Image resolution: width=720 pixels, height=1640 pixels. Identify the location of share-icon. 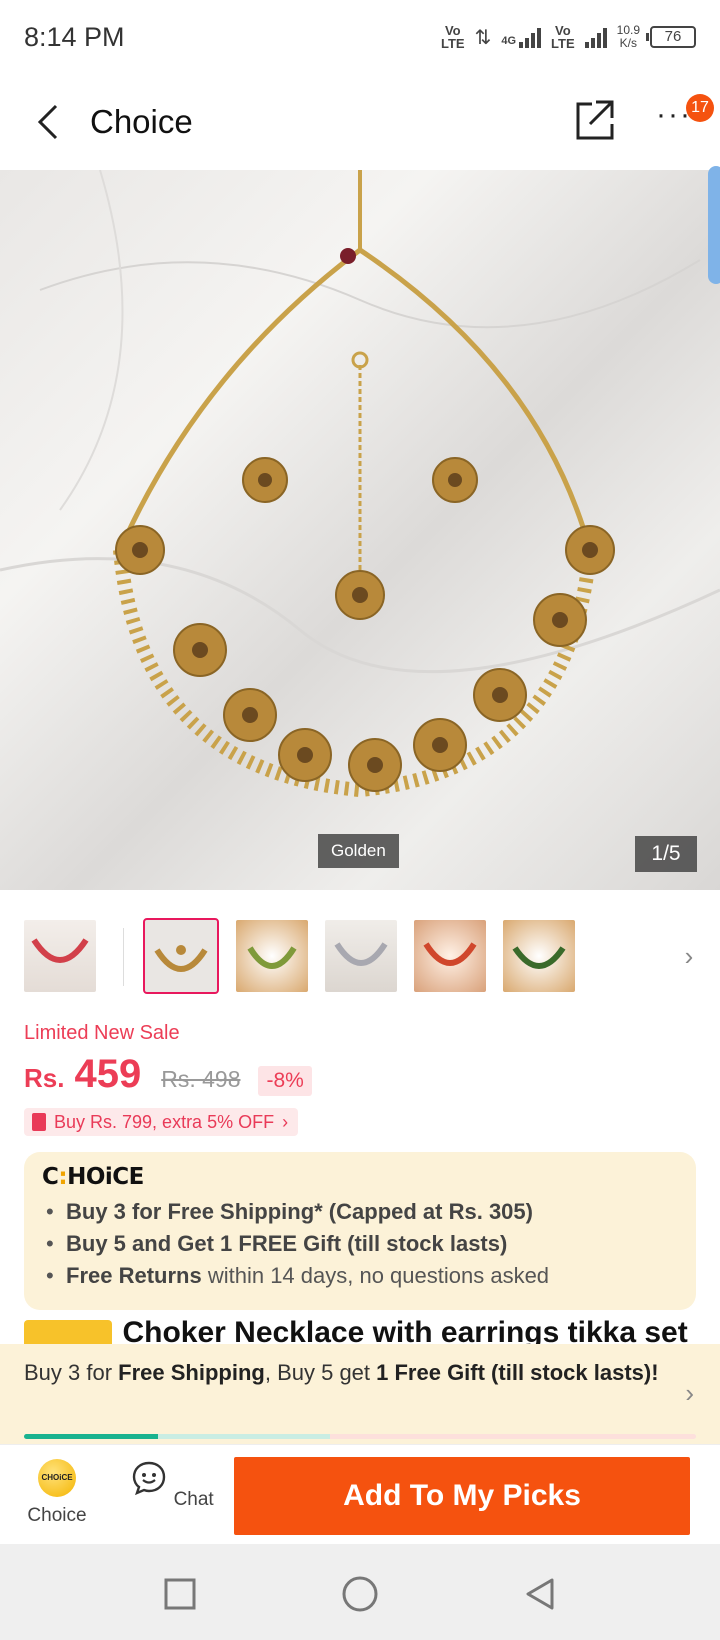
(595, 120).